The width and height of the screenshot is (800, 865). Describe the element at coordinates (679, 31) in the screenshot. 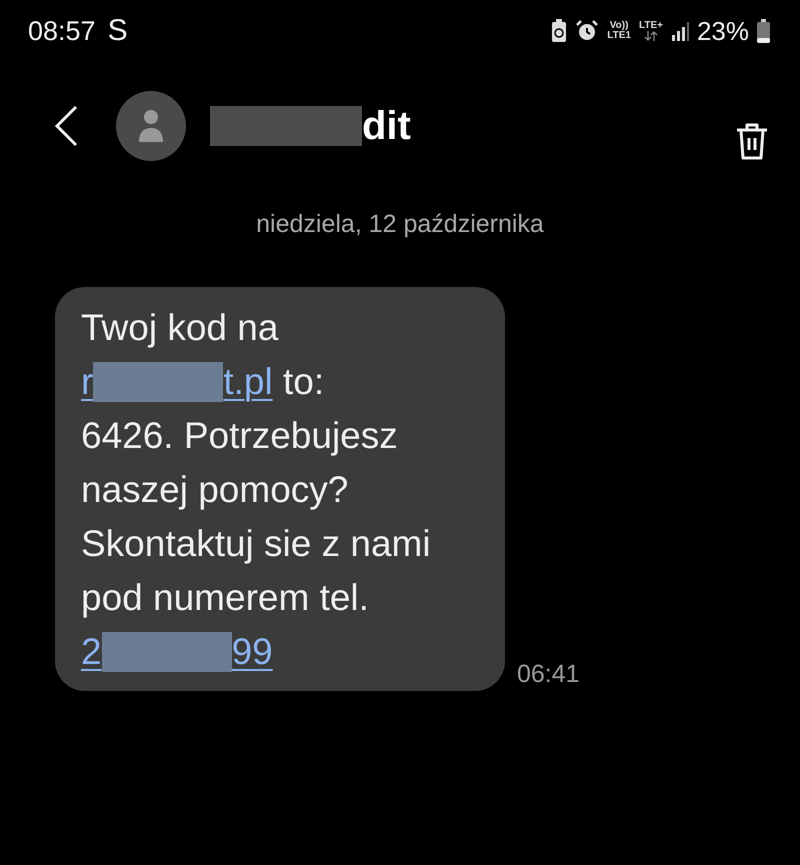

I see `signal-icon` at that location.